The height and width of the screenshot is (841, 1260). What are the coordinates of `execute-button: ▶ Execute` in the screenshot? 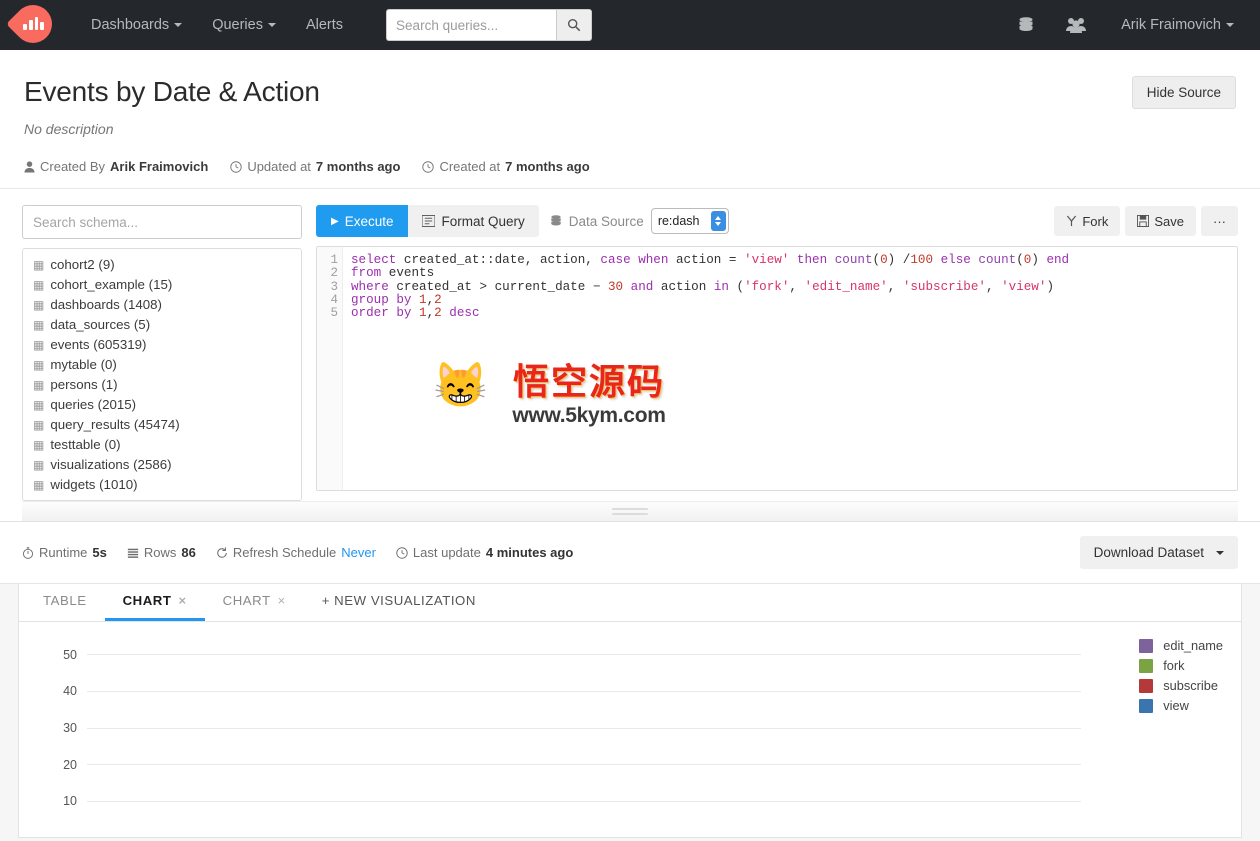 It's located at (362, 221).